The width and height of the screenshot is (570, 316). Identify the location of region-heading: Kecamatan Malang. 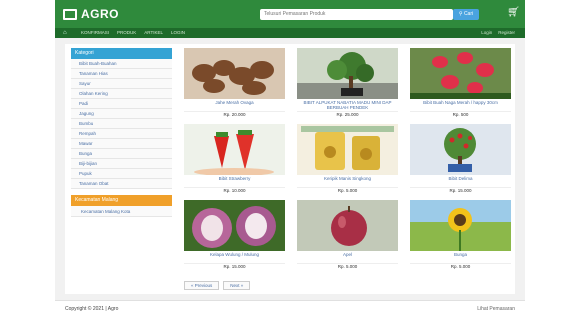
(121, 200).